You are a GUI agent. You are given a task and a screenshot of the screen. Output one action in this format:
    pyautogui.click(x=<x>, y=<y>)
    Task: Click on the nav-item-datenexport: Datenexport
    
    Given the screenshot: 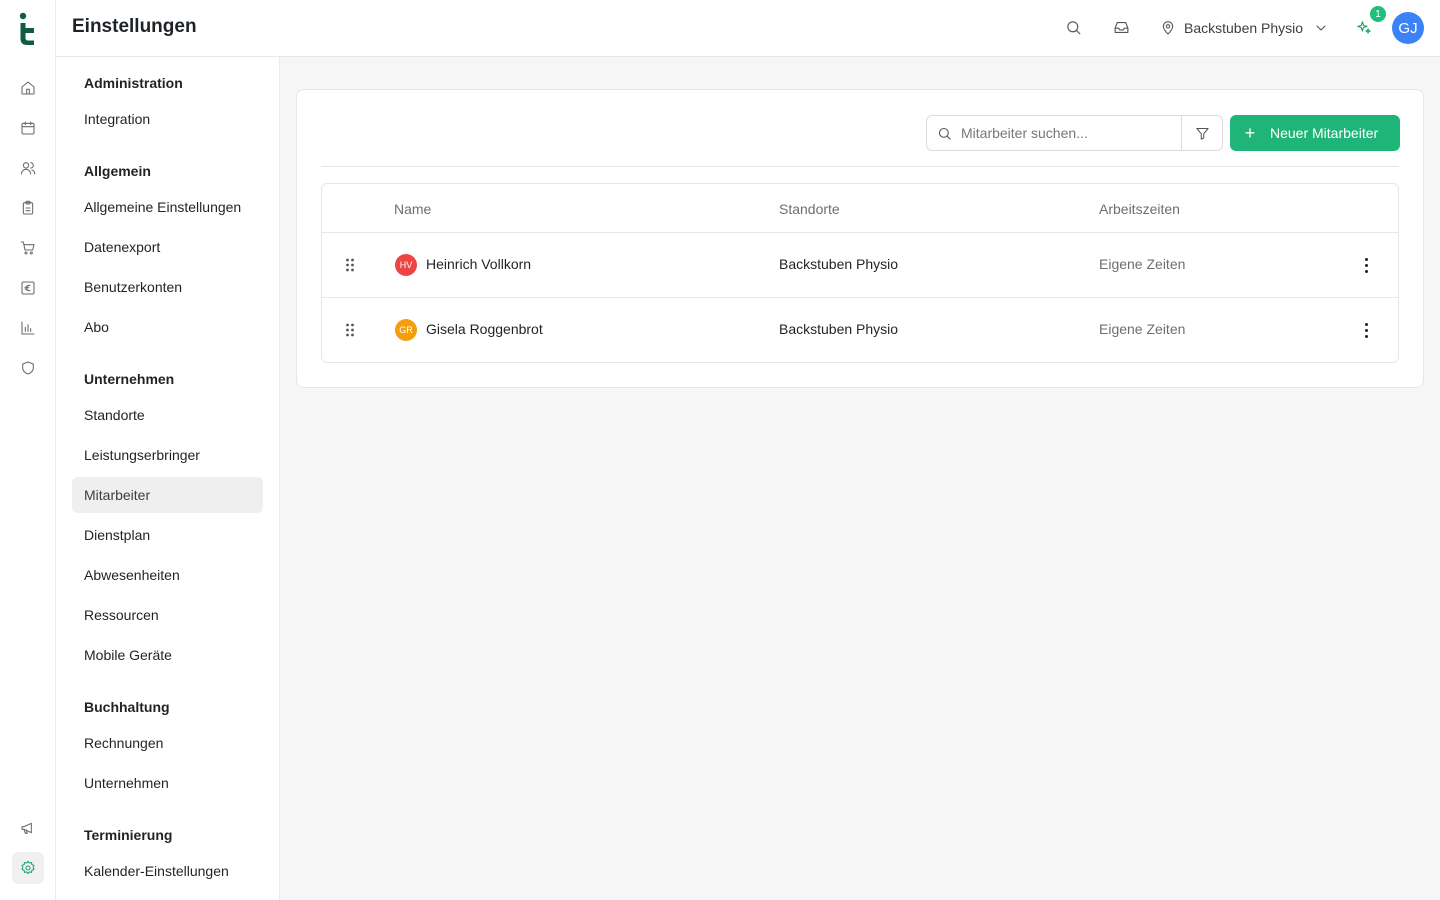 What is the action you would take?
    pyautogui.click(x=167, y=247)
    